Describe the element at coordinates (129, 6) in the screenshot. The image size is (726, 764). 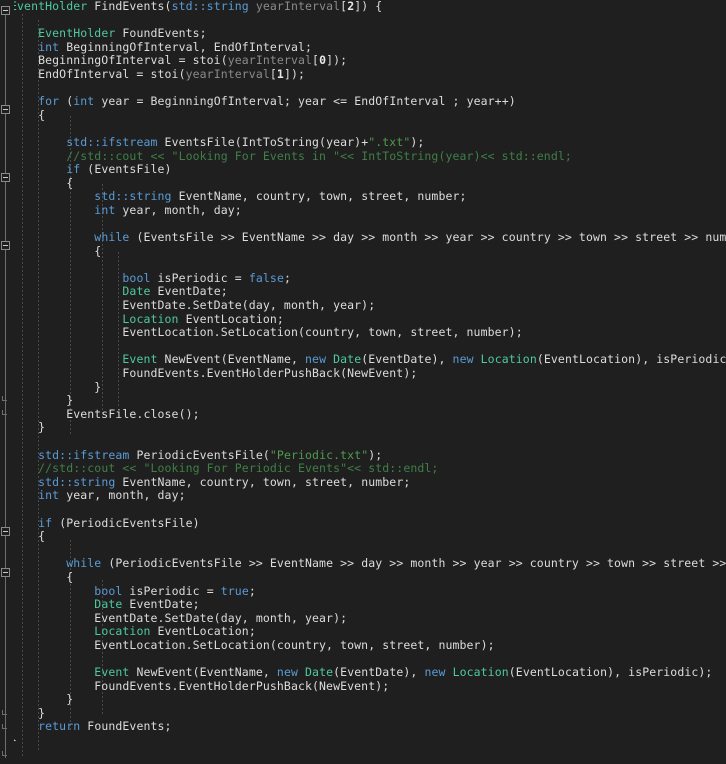
I see `token-plain: FindEvents(` at that location.